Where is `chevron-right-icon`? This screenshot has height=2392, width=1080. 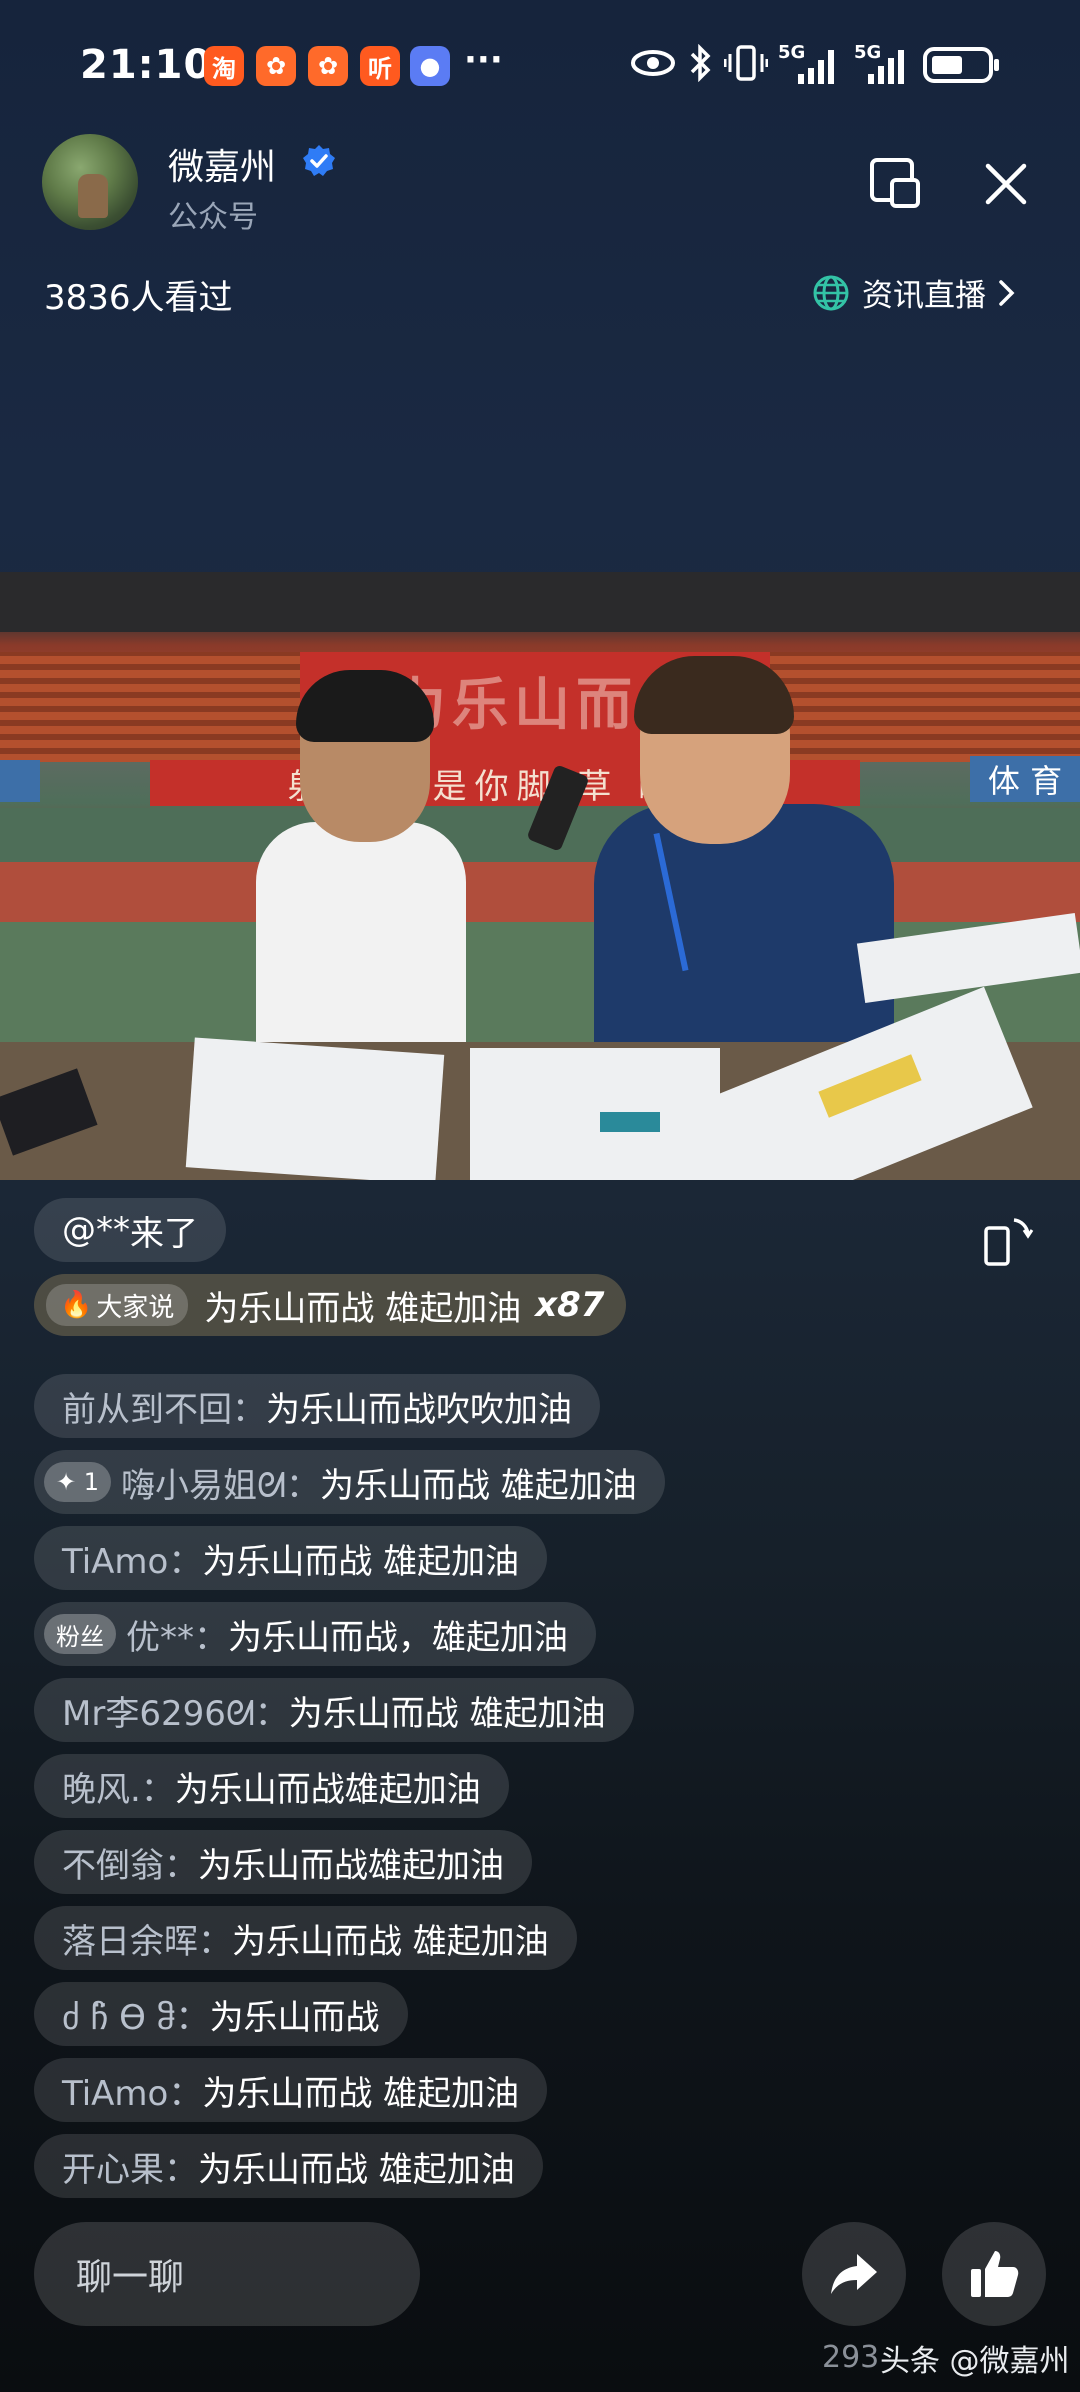
chevron-right-icon is located at coordinates (1007, 292).